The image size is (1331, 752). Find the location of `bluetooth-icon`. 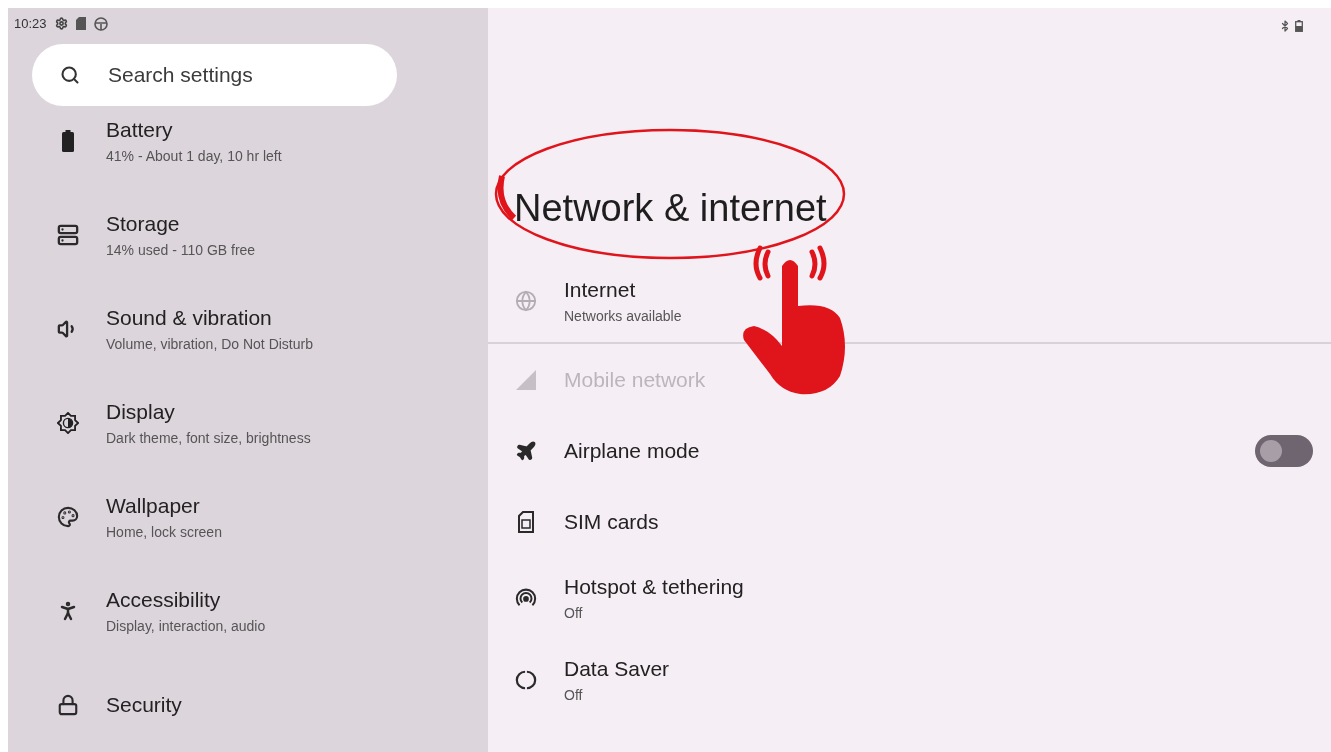

bluetooth-icon is located at coordinates (1285, 26).